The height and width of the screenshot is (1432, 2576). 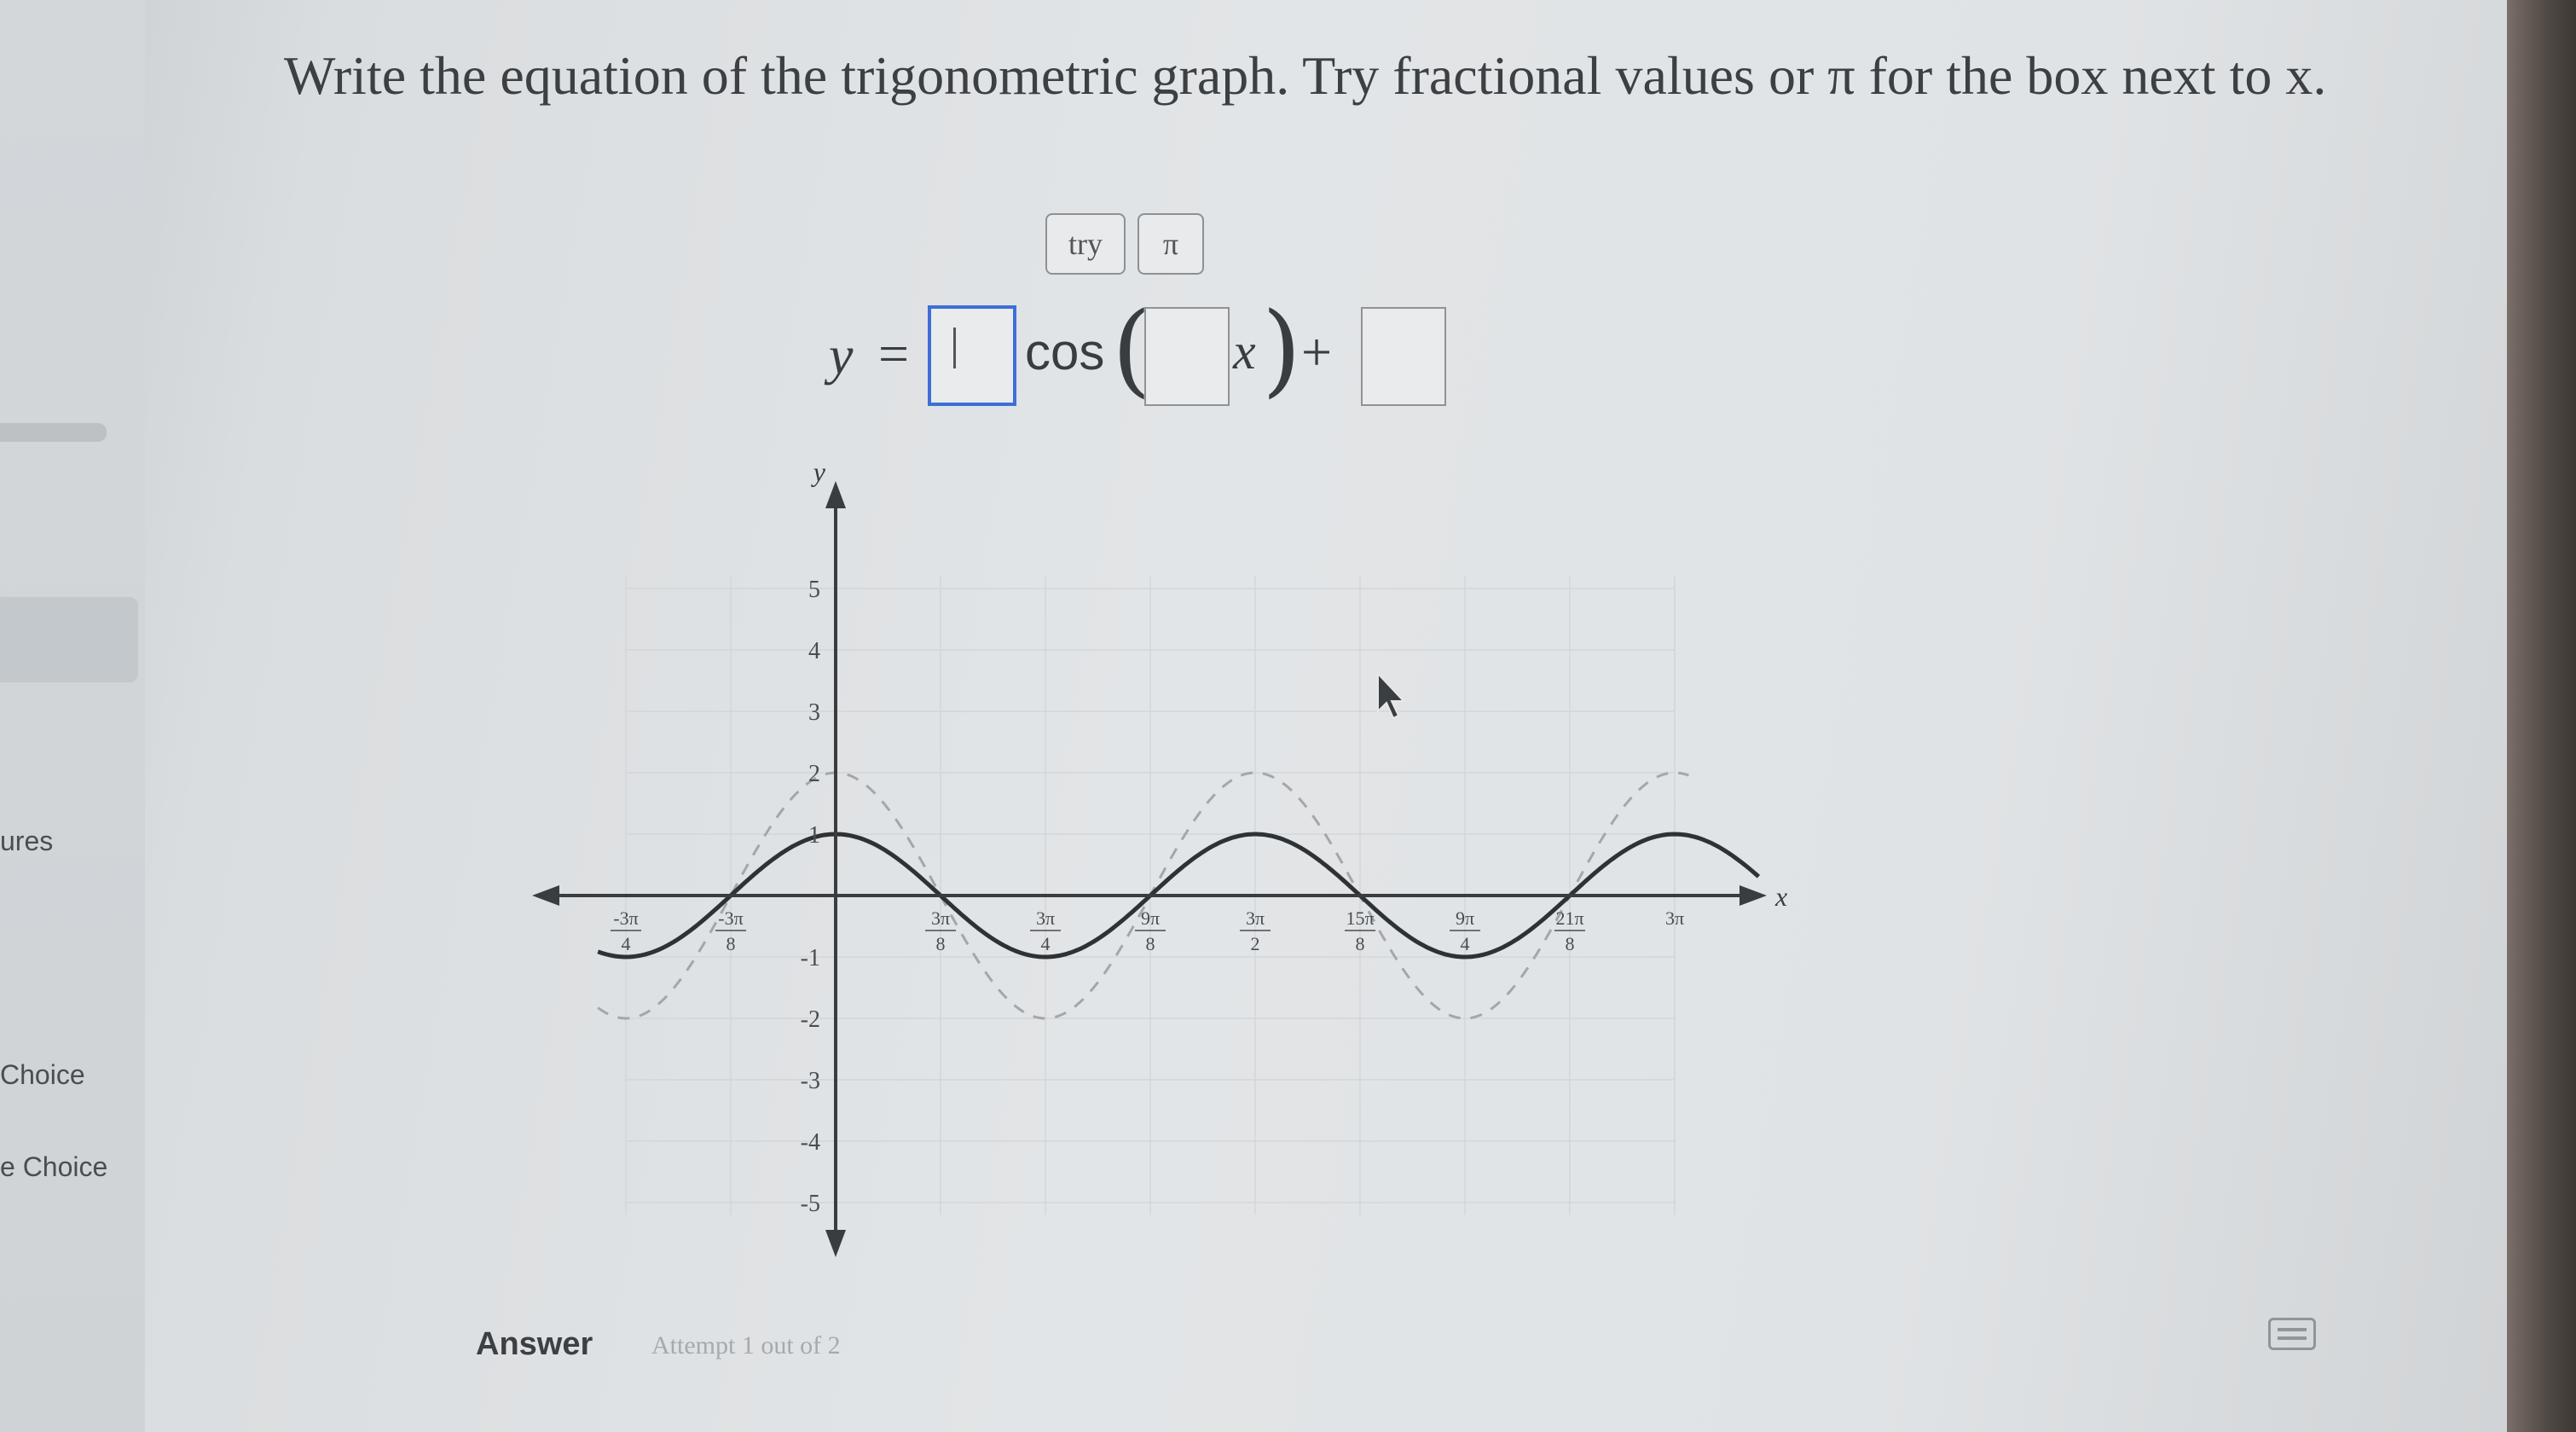 What do you see at coordinates (1256, 944) in the screenshot?
I see `x-tick-denominator: 2` at bounding box center [1256, 944].